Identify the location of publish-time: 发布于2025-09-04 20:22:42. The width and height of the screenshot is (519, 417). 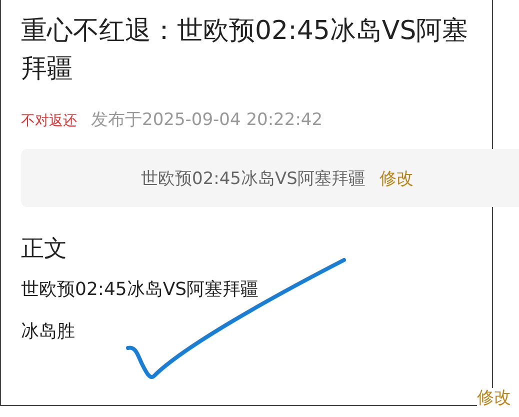
(207, 120).